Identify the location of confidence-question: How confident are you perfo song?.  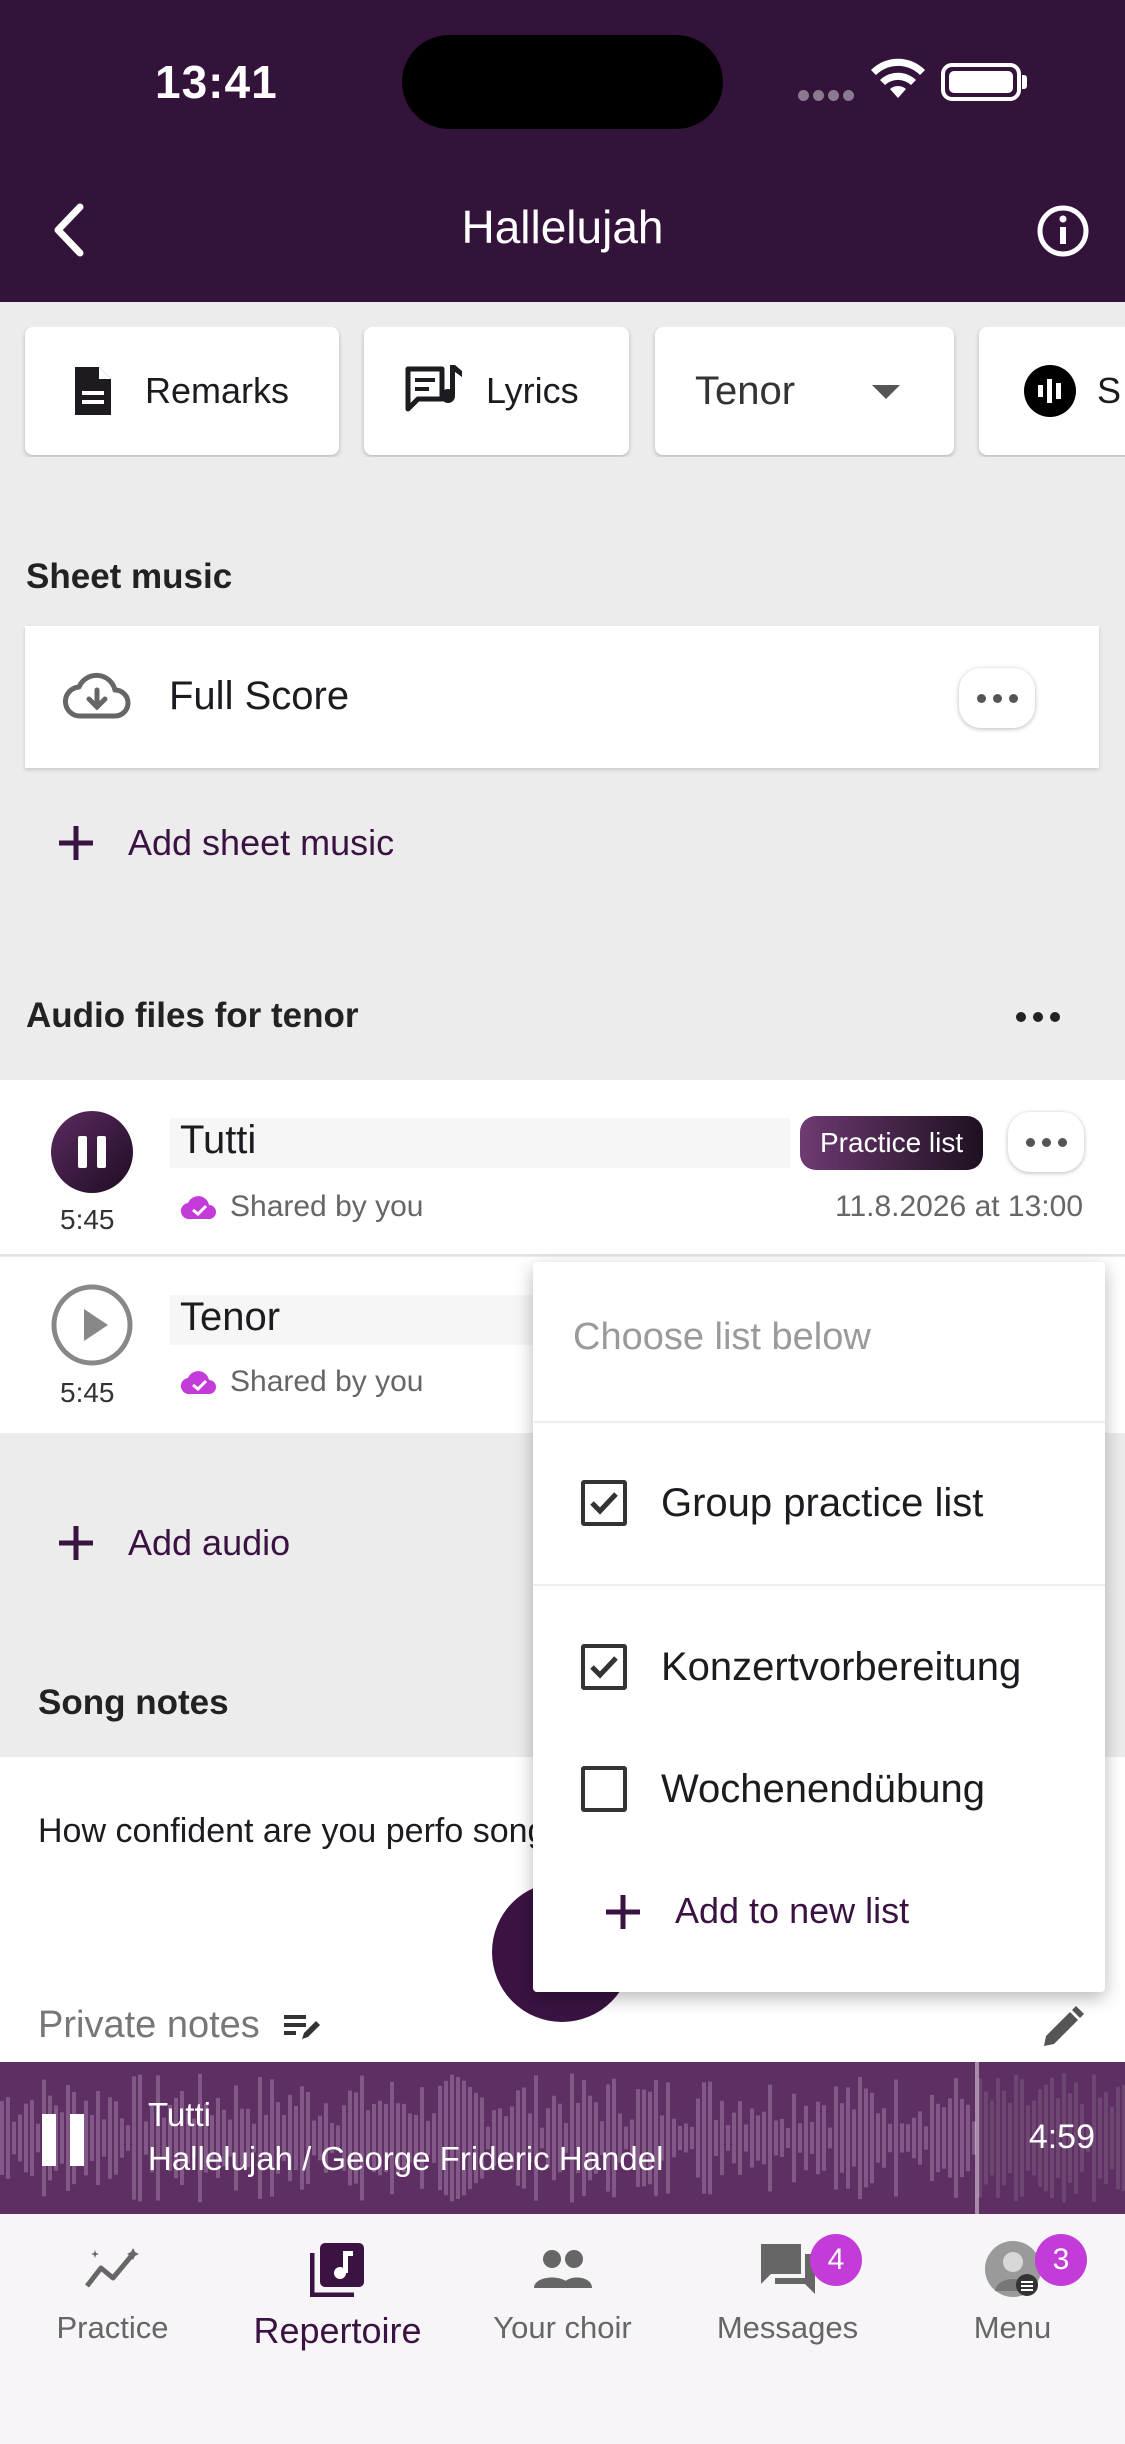
(302, 1831).